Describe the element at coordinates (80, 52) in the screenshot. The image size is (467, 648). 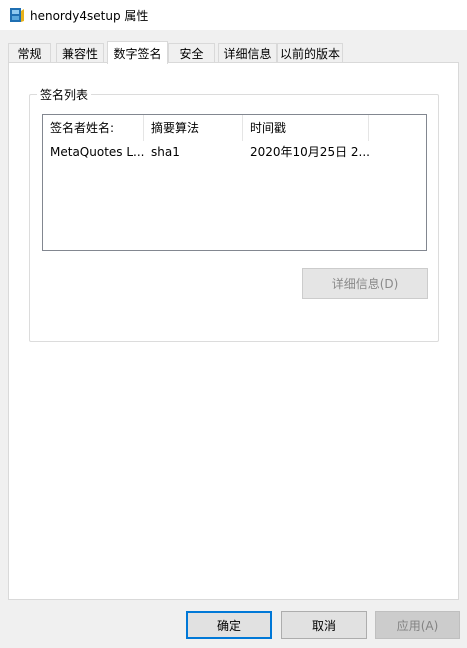
I see `tab-compatibility: 兼容性` at that location.